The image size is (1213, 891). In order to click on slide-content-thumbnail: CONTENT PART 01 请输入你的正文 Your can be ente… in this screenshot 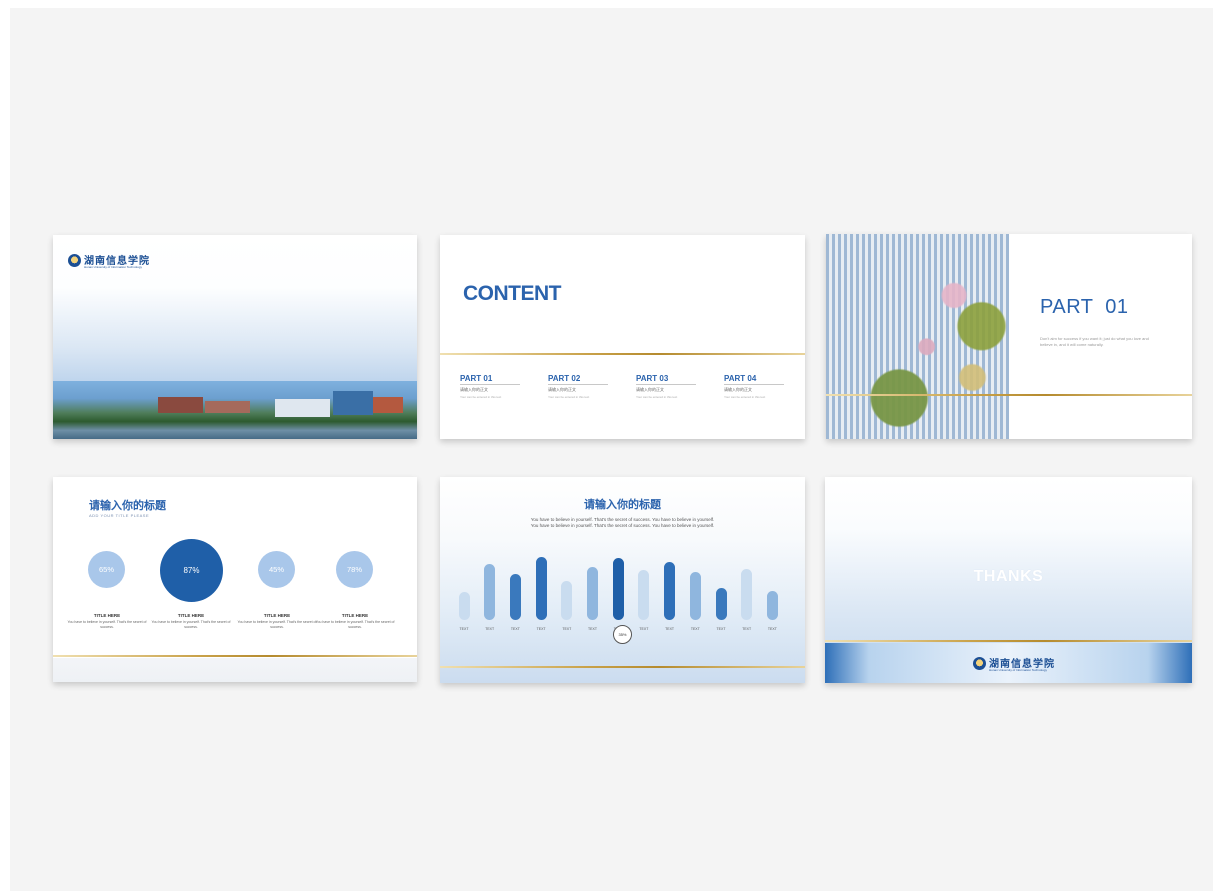, I will do `click(622, 337)`.